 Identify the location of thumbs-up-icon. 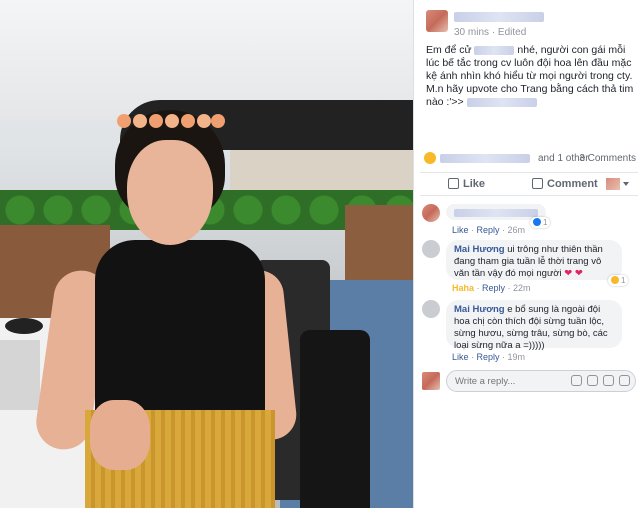
(453, 183).